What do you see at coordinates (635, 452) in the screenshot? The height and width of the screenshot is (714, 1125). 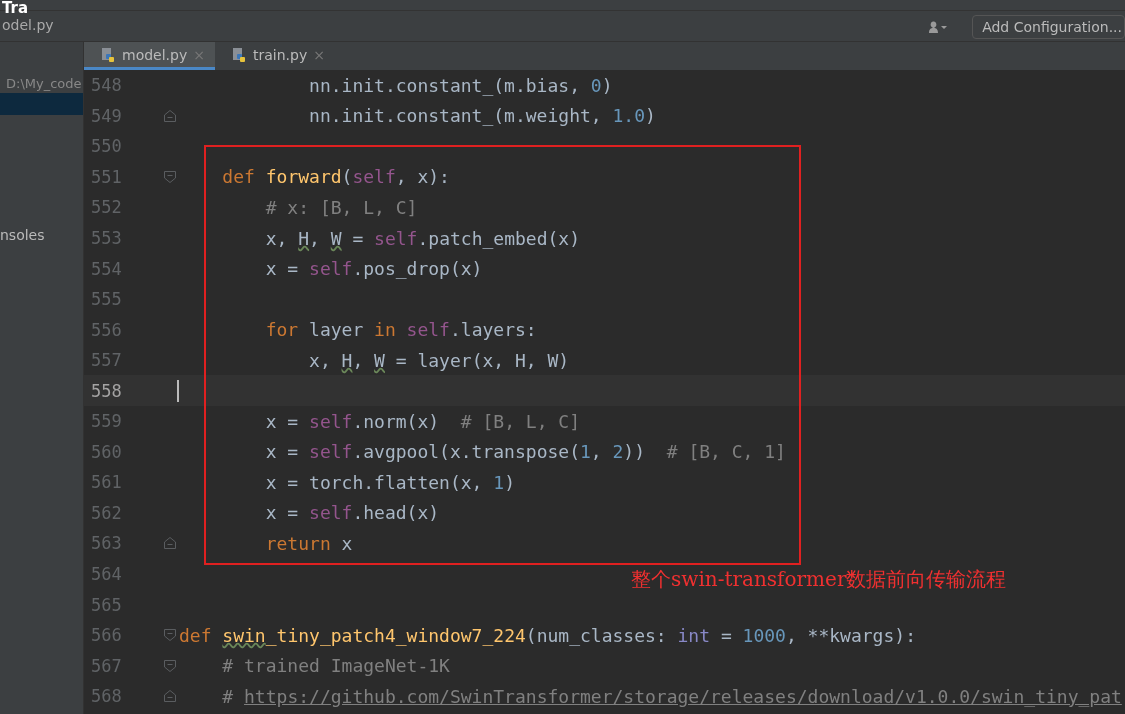 I see `code-text: ))` at bounding box center [635, 452].